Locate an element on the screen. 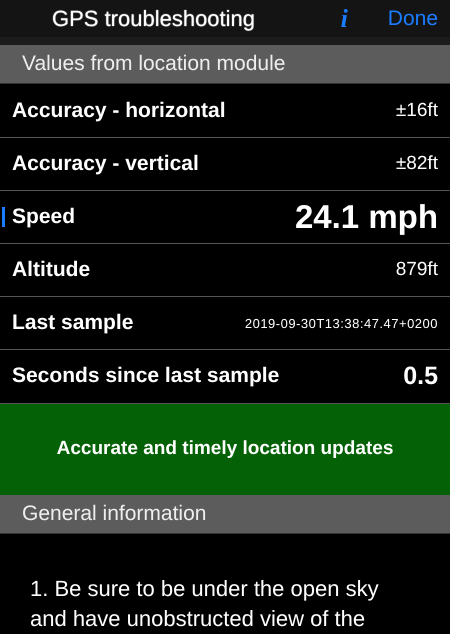 The width and height of the screenshot is (450, 634). row-label: Speed is located at coordinates (39, 216).